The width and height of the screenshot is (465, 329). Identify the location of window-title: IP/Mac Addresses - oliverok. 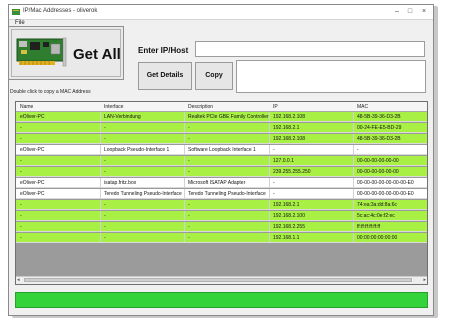
(60, 11).